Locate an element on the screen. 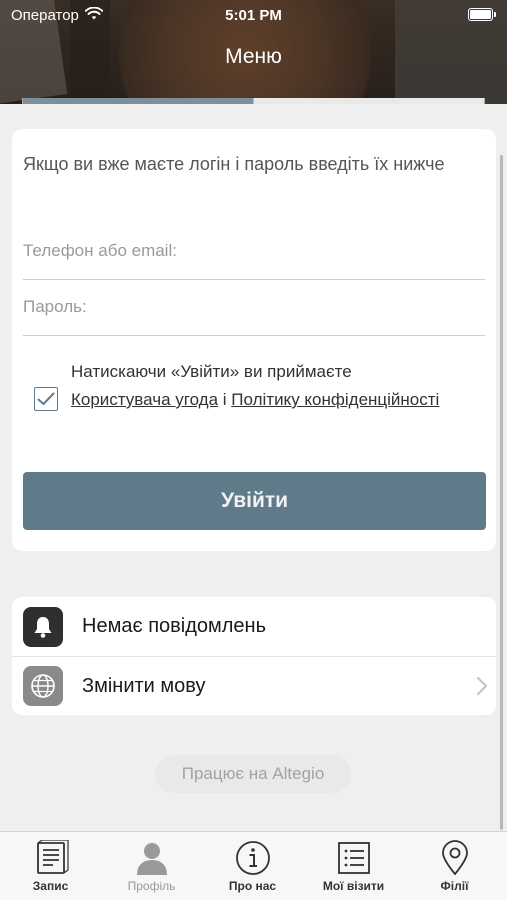  phone-or-email-field: Телефон або email: is located at coordinates (254, 252).